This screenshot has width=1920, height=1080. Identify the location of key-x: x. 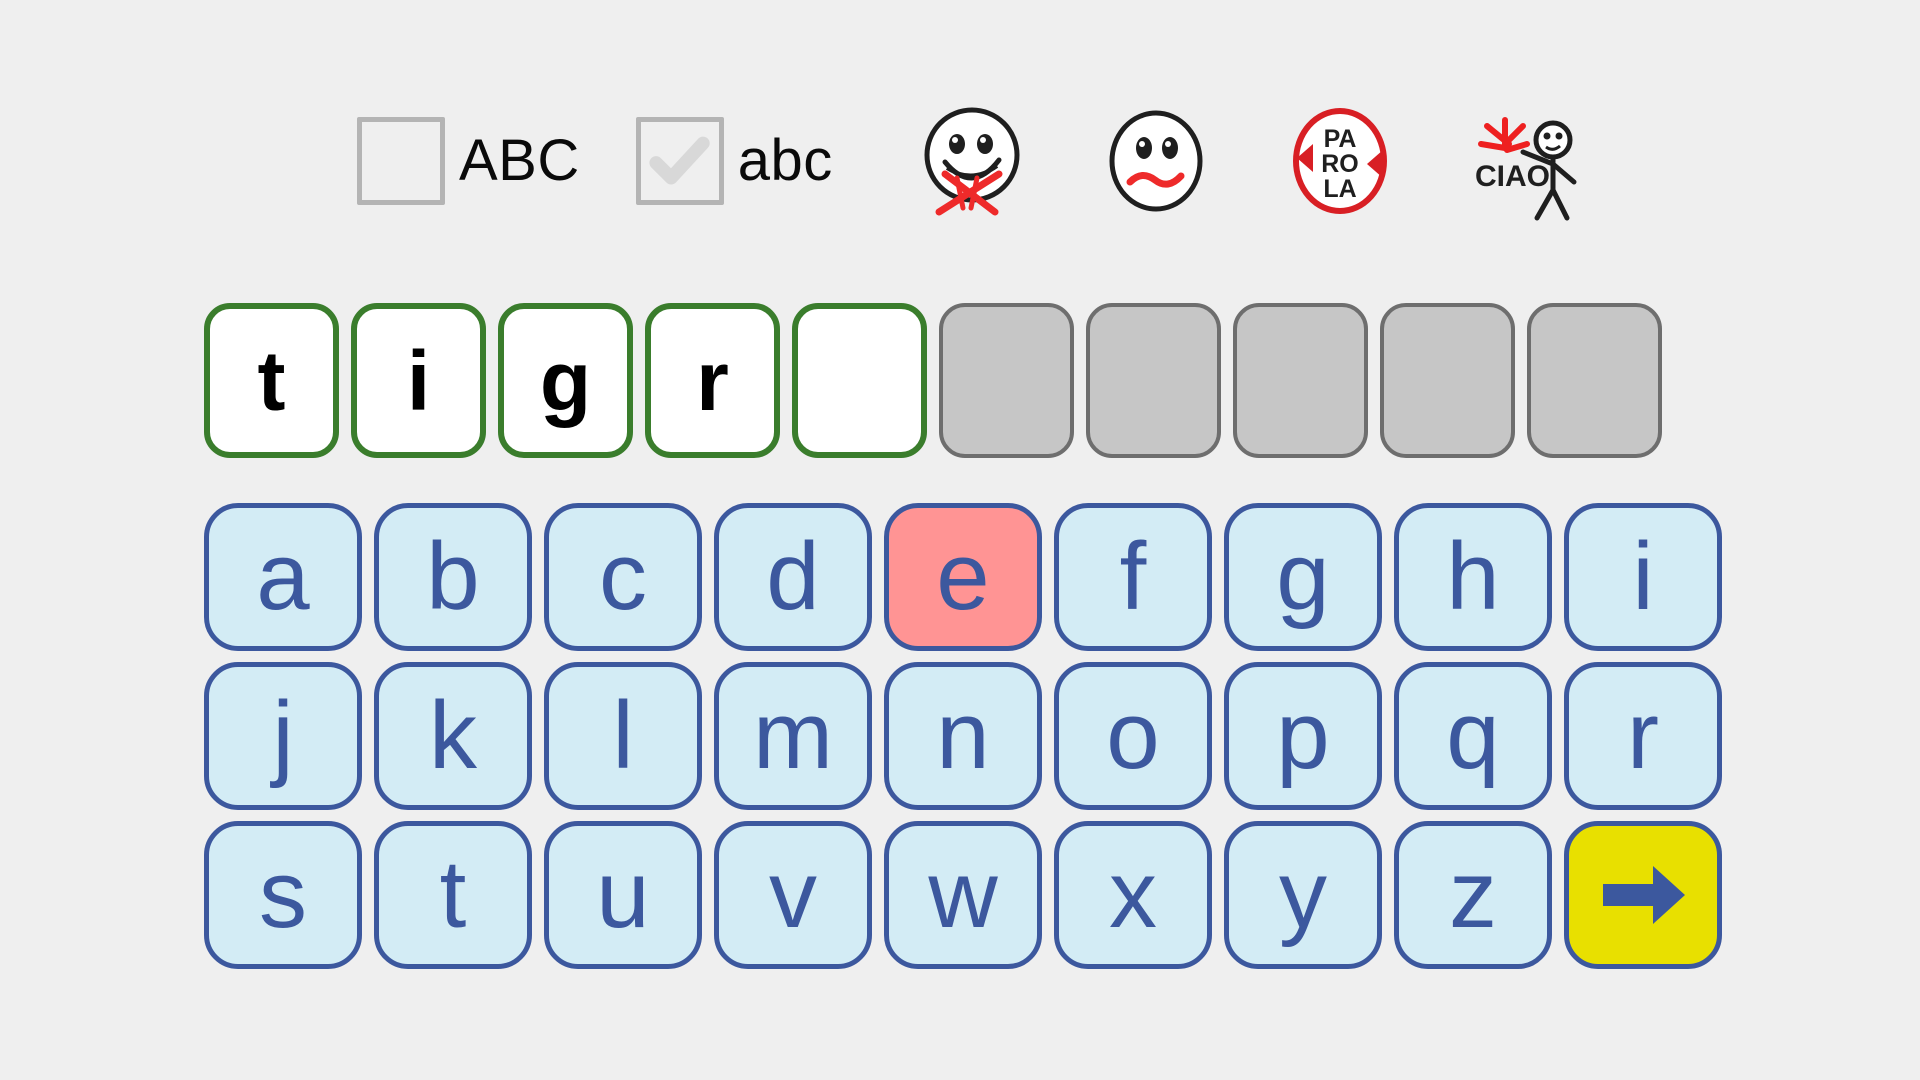
(1133, 895).